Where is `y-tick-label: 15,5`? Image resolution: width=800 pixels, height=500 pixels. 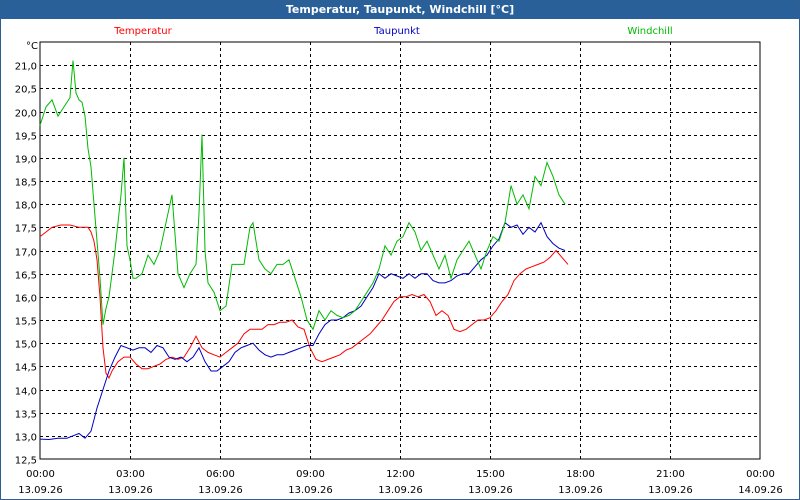
y-tick-label: 15,5 is located at coordinates (26, 322).